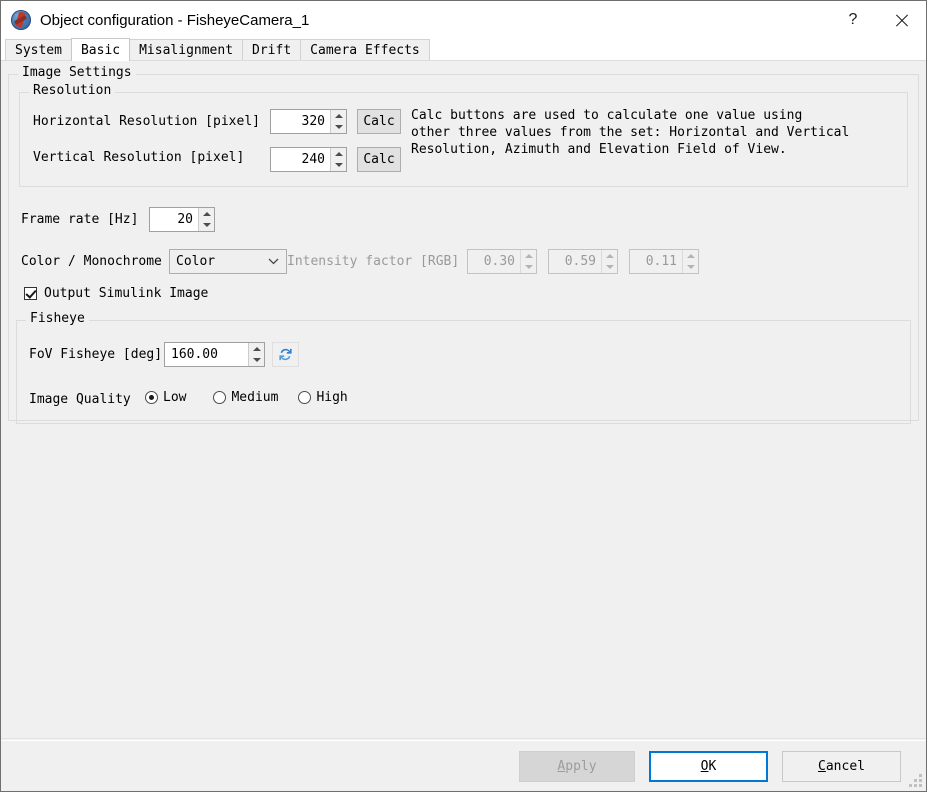  I want to click on horizontal-resolution-stepper, so click(338, 121).